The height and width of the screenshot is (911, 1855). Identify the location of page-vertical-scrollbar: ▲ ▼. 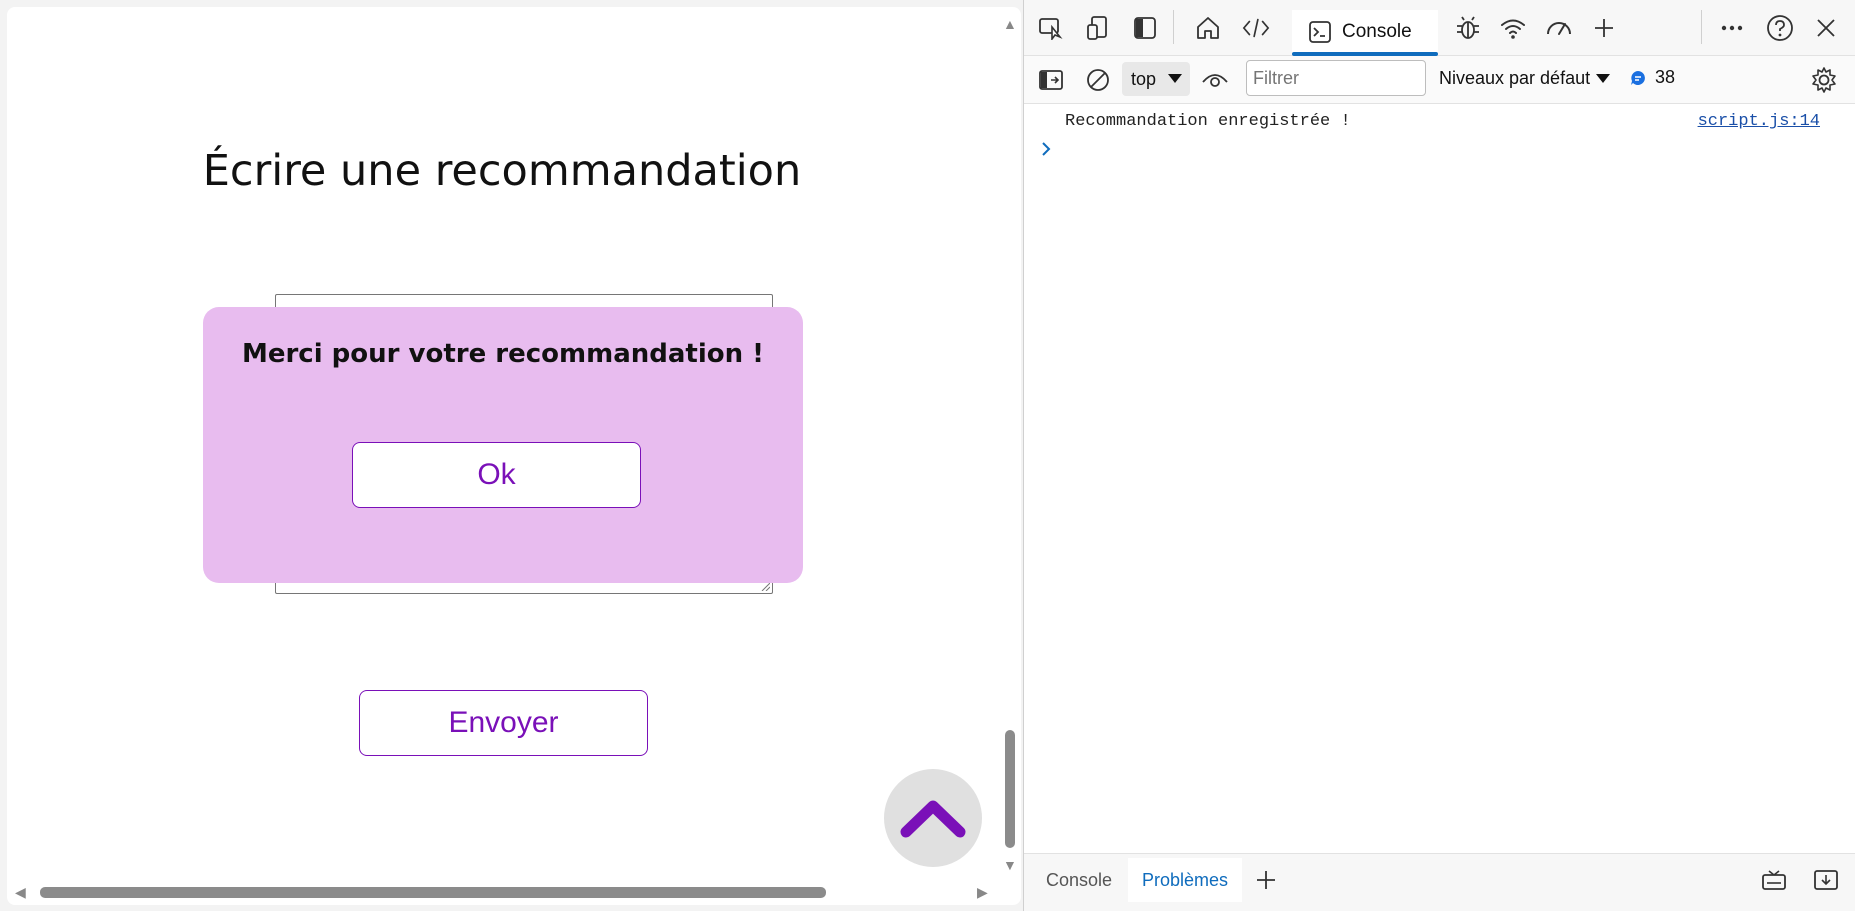
(1010, 443).